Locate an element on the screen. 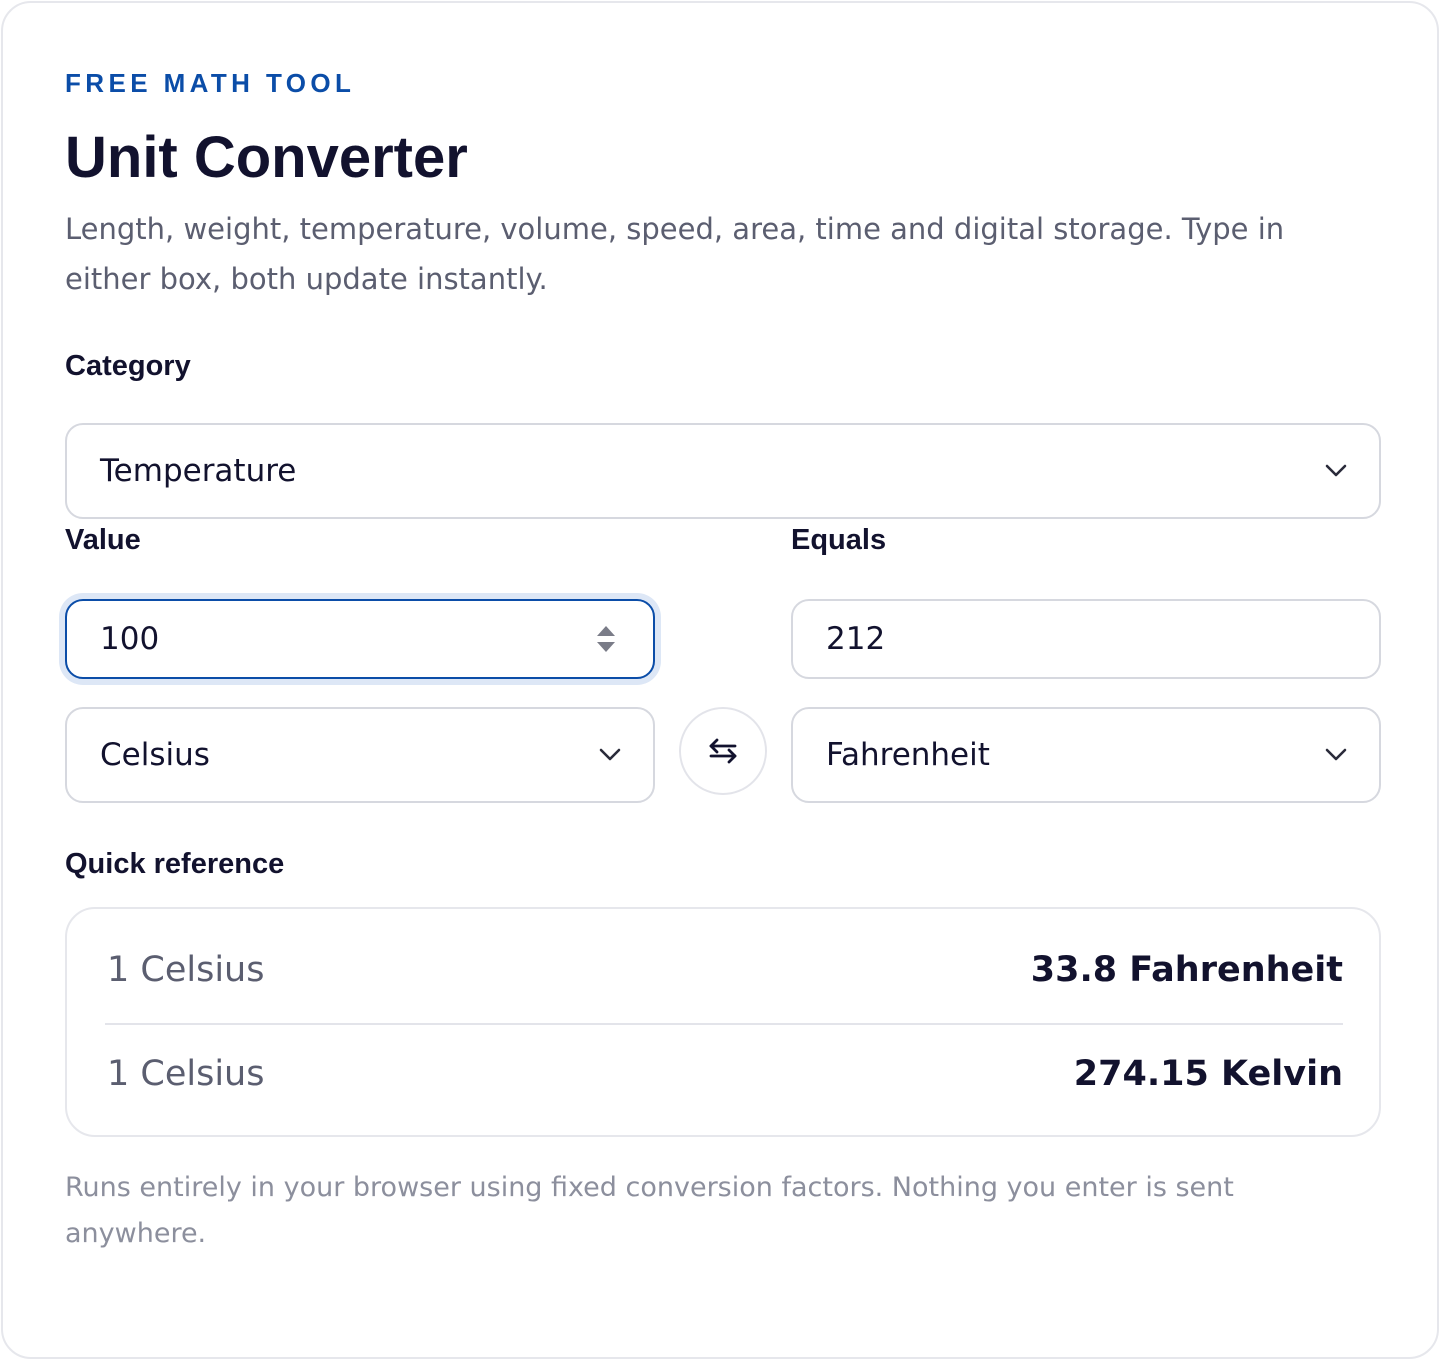 The width and height of the screenshot is (1440, 1360). result-input: 212 is located at coordinates (1086, 639).